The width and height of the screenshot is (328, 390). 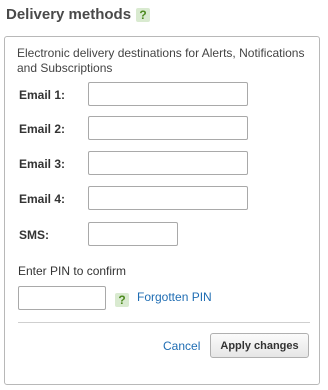 I want to click on pin-label: Enter PIN to confirm, so click(x=72, y=271).